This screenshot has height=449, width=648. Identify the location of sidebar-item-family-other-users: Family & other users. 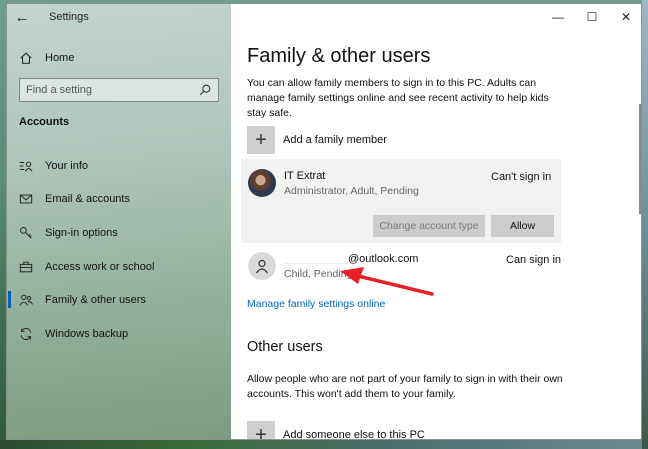
(119, 300).